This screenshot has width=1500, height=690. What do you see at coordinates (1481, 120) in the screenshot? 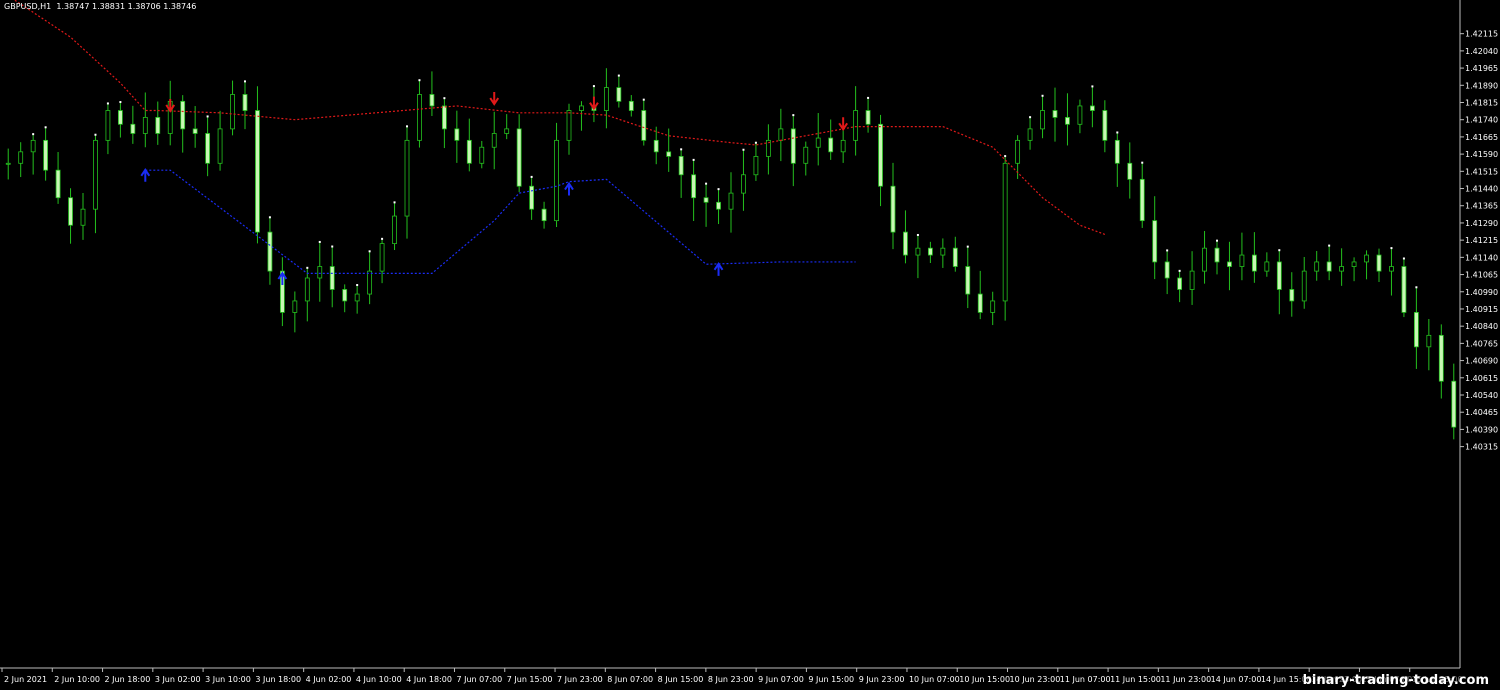
I see `price-tick-label: 1.41740` at bounding box center [1481, 120].